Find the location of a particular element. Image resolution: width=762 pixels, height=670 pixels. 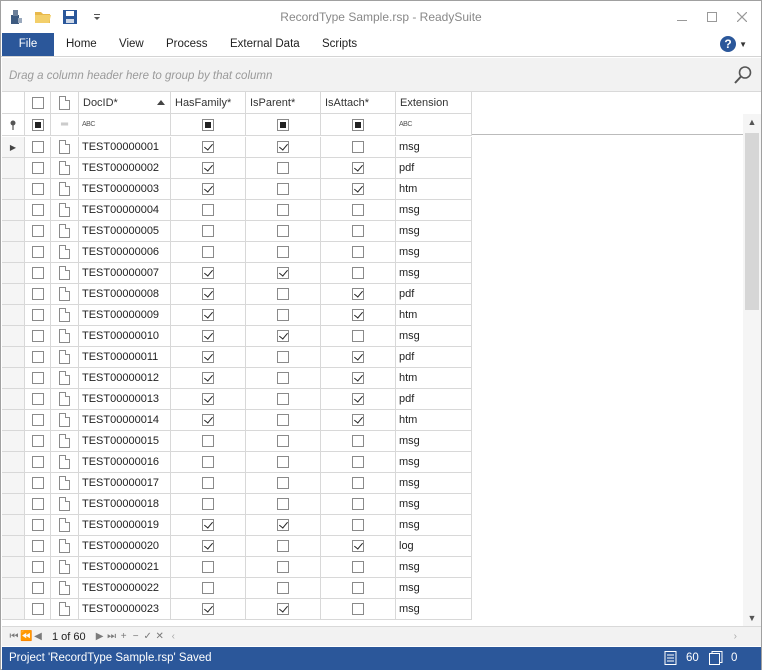

table-row: TEST00000002 pdf is located at coordinates (372, 168).